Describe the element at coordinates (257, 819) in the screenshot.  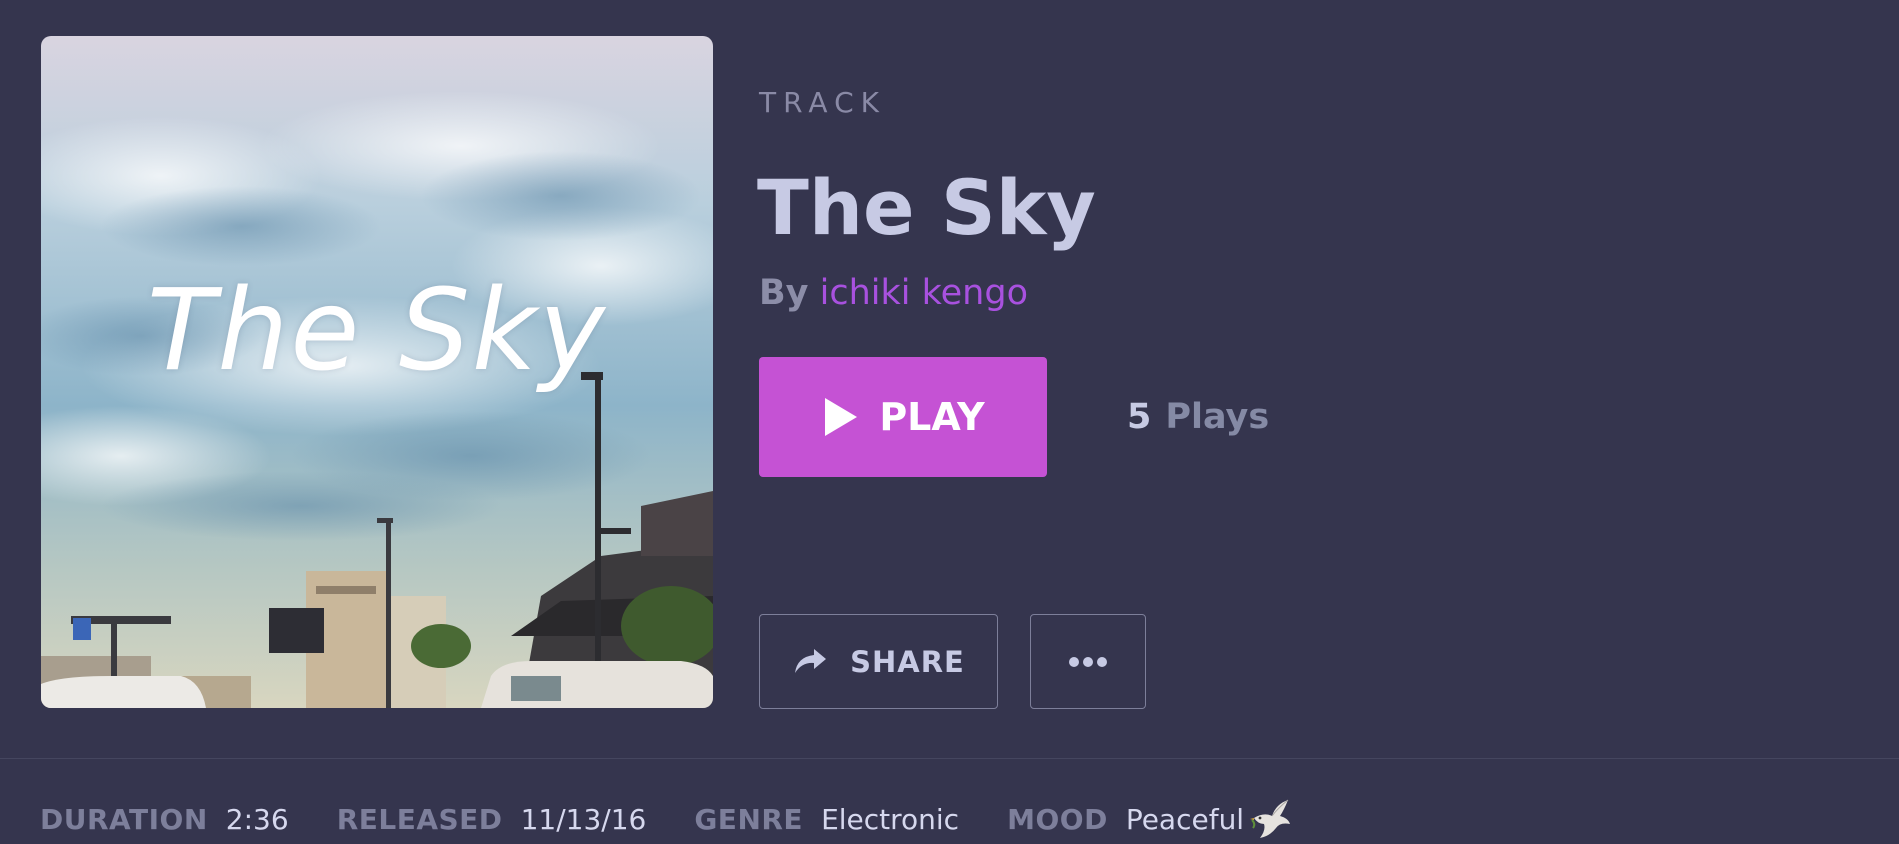
I see `duration-value: 2:36` at that location.